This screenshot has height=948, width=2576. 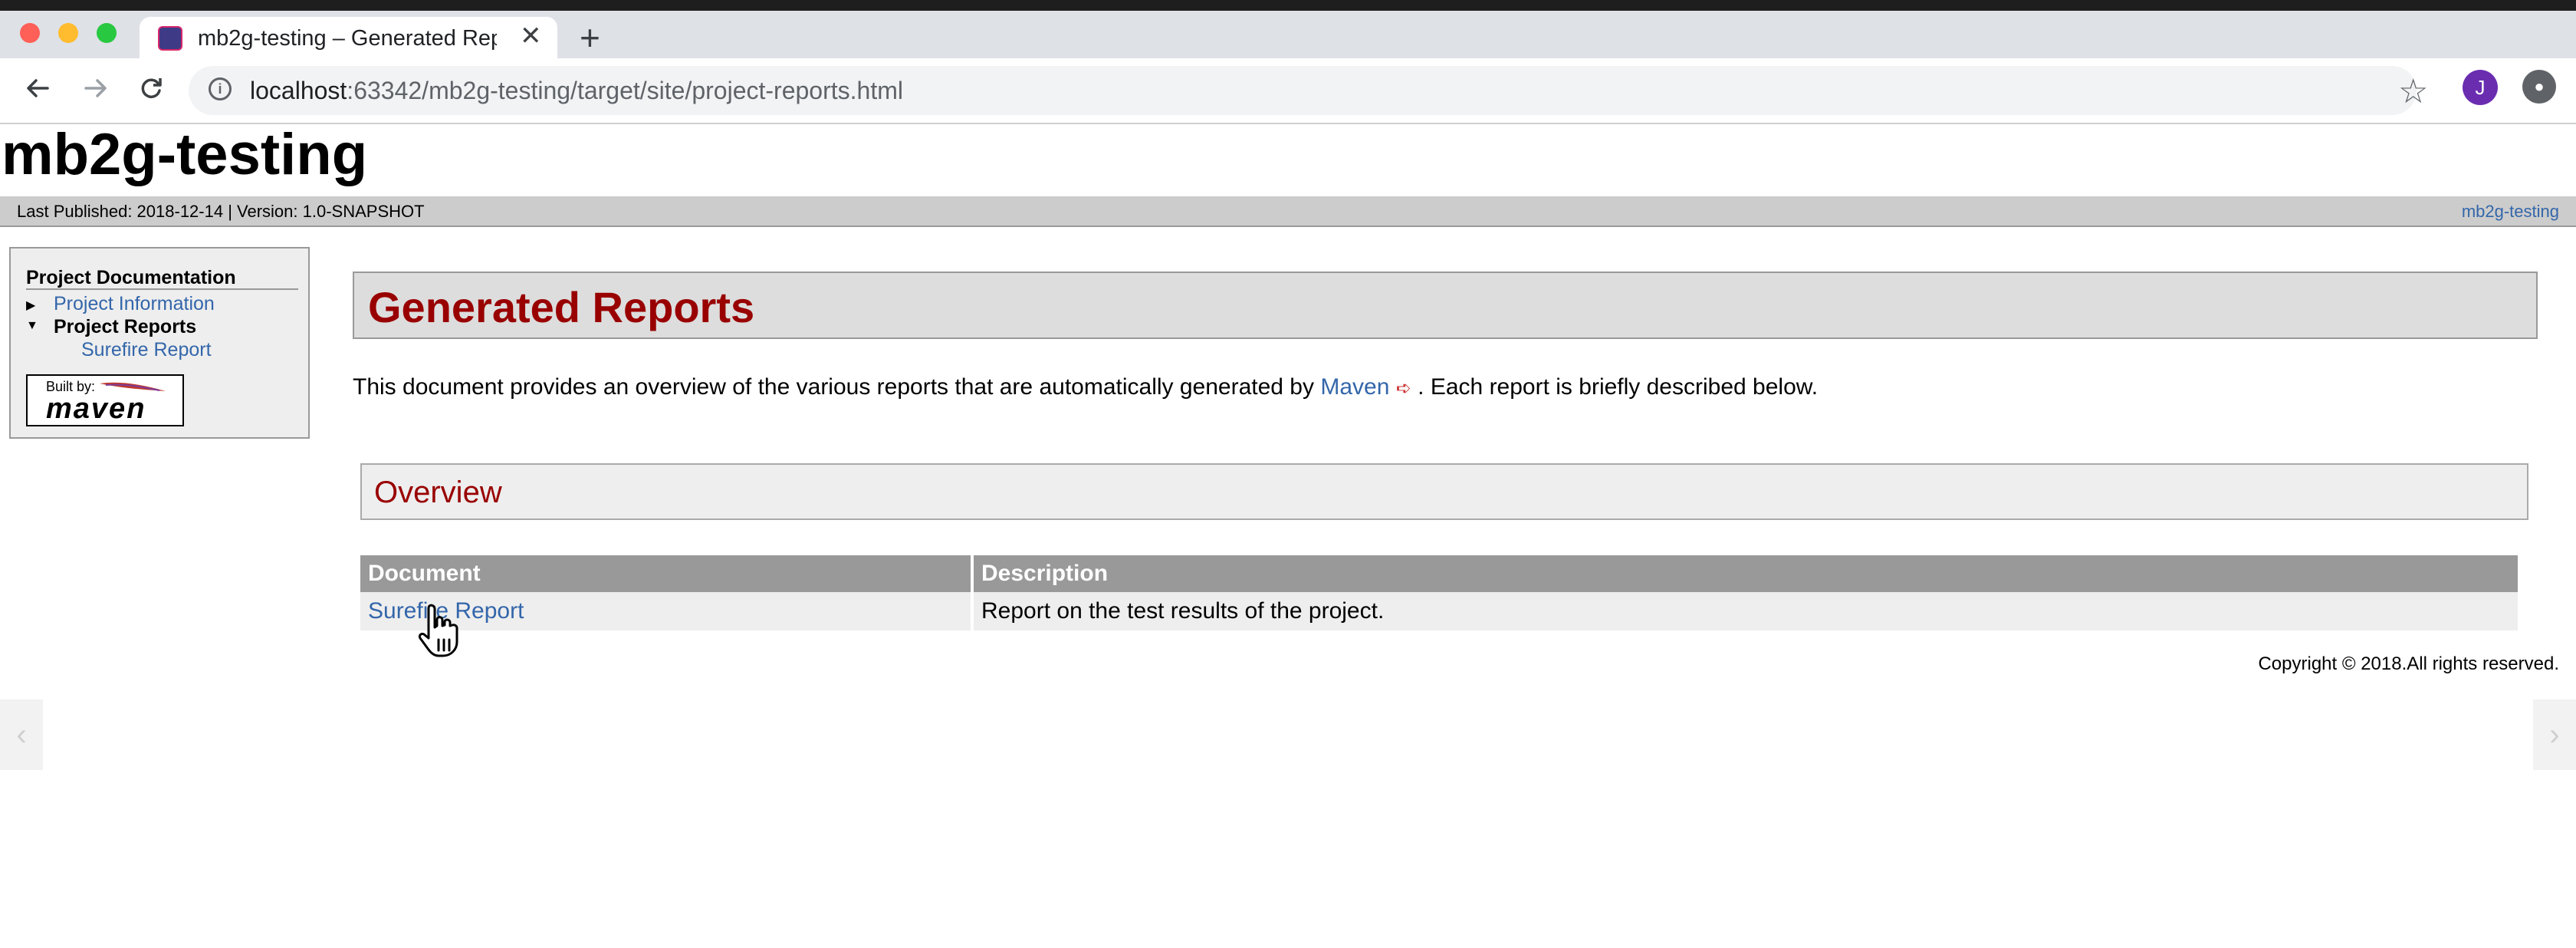 What do you see at coordinates (2539, 87) in the screenshot?
I see `extension-icon: ●` at bounding box center [2539, 87].